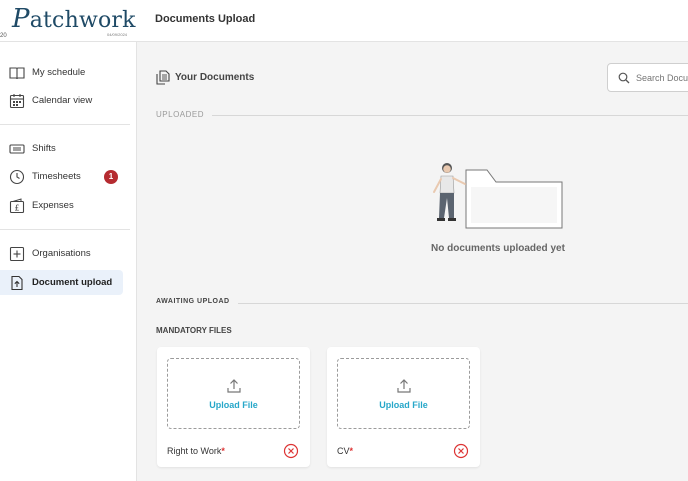  What do you see at coordinates (215, 77) in the screenshot?
I see `section-title: Your Documents` at bounding box center [215, 77].